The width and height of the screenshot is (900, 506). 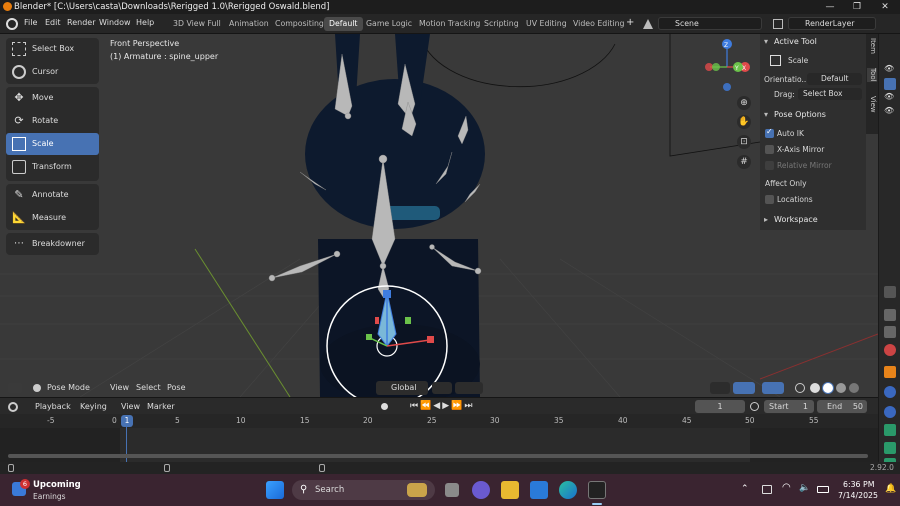 I want to click on terminal-icon, so click(x=597, y=490).